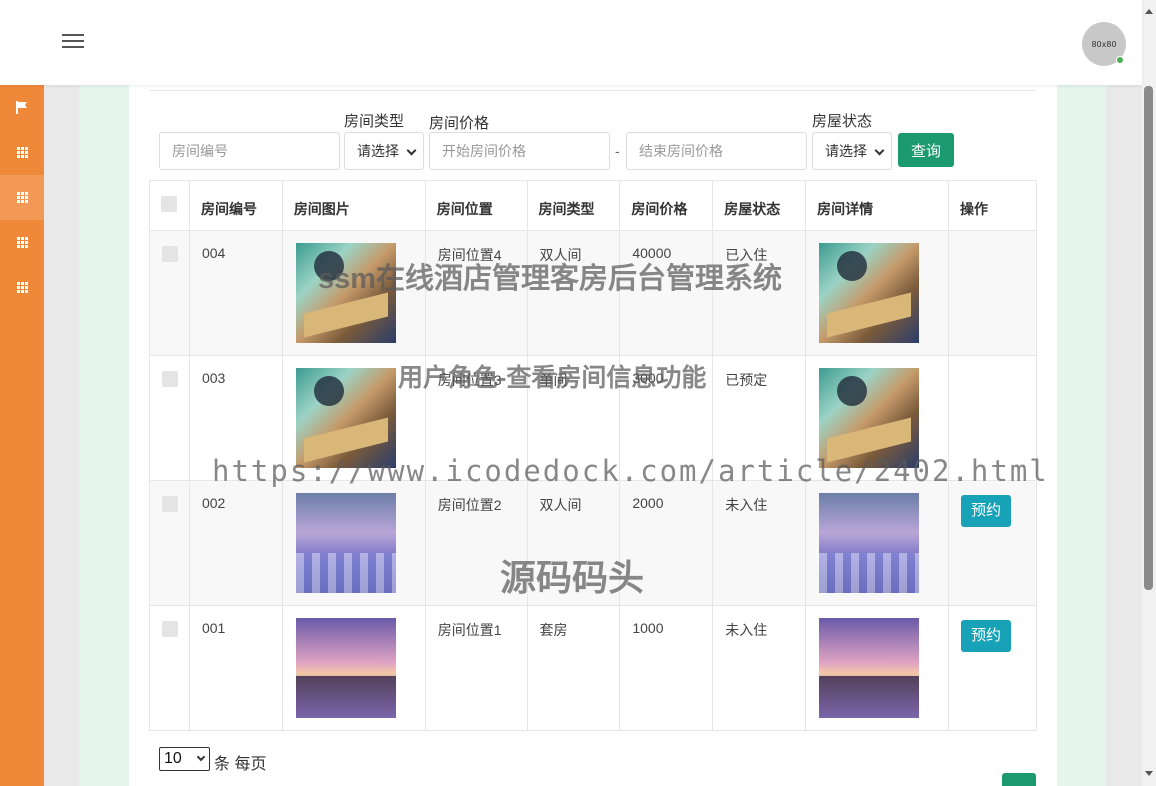 Image resolution: width=1156 pixels, height=786 pixels. I want to click on room-price-cell: 1000, so click(666, 668).